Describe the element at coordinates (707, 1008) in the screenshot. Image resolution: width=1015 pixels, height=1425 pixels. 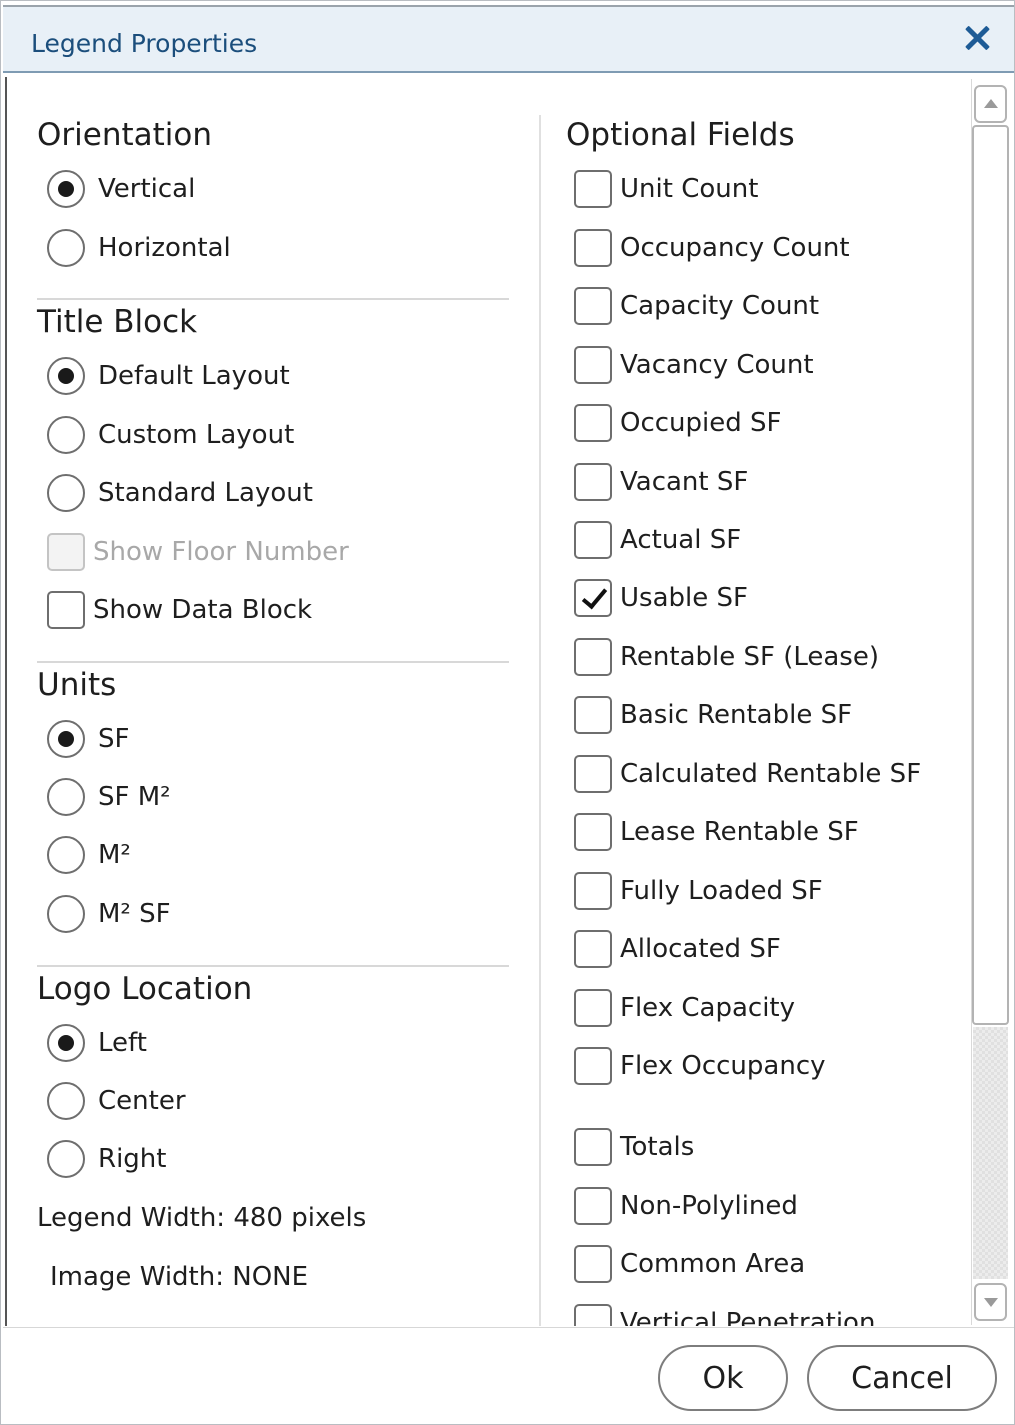
I see `option-label: Flex Capacity` at that location.